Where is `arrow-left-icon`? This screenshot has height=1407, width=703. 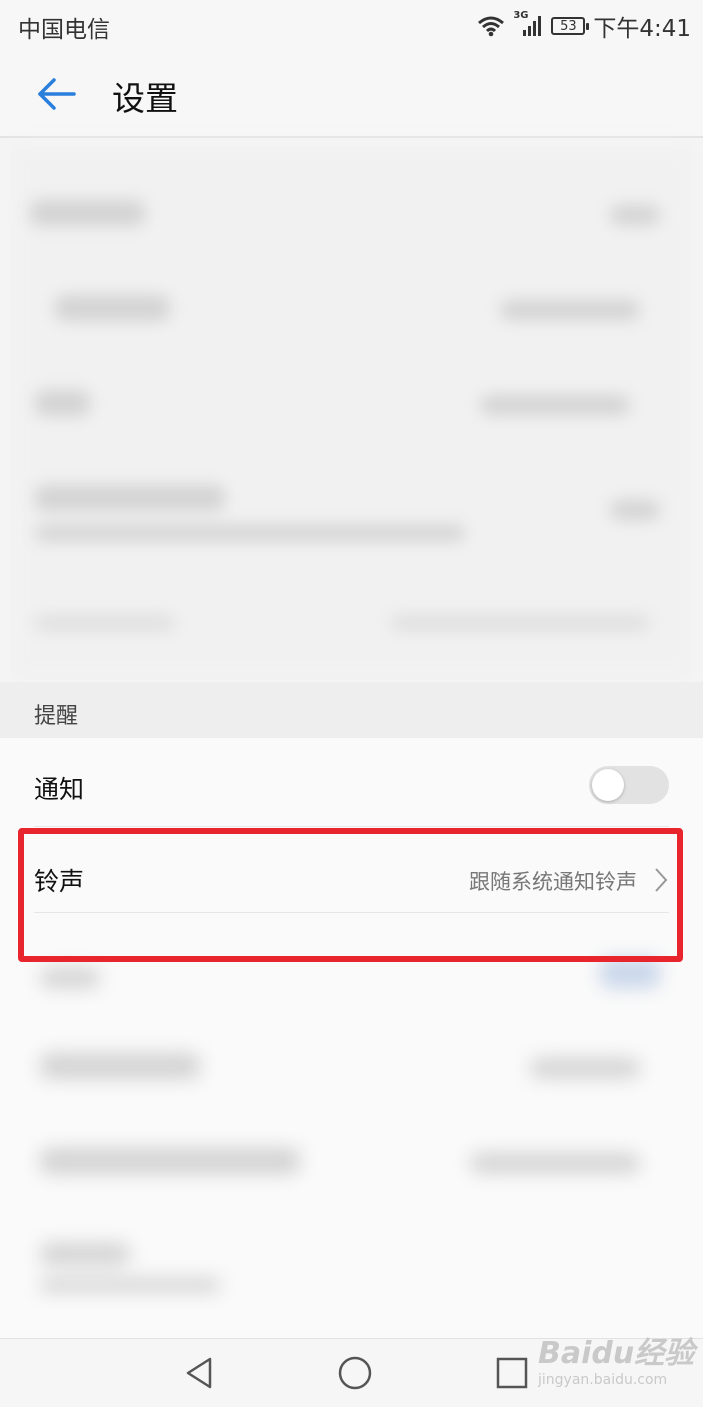 arrow-left-icon is located at coordinates (57, 94).